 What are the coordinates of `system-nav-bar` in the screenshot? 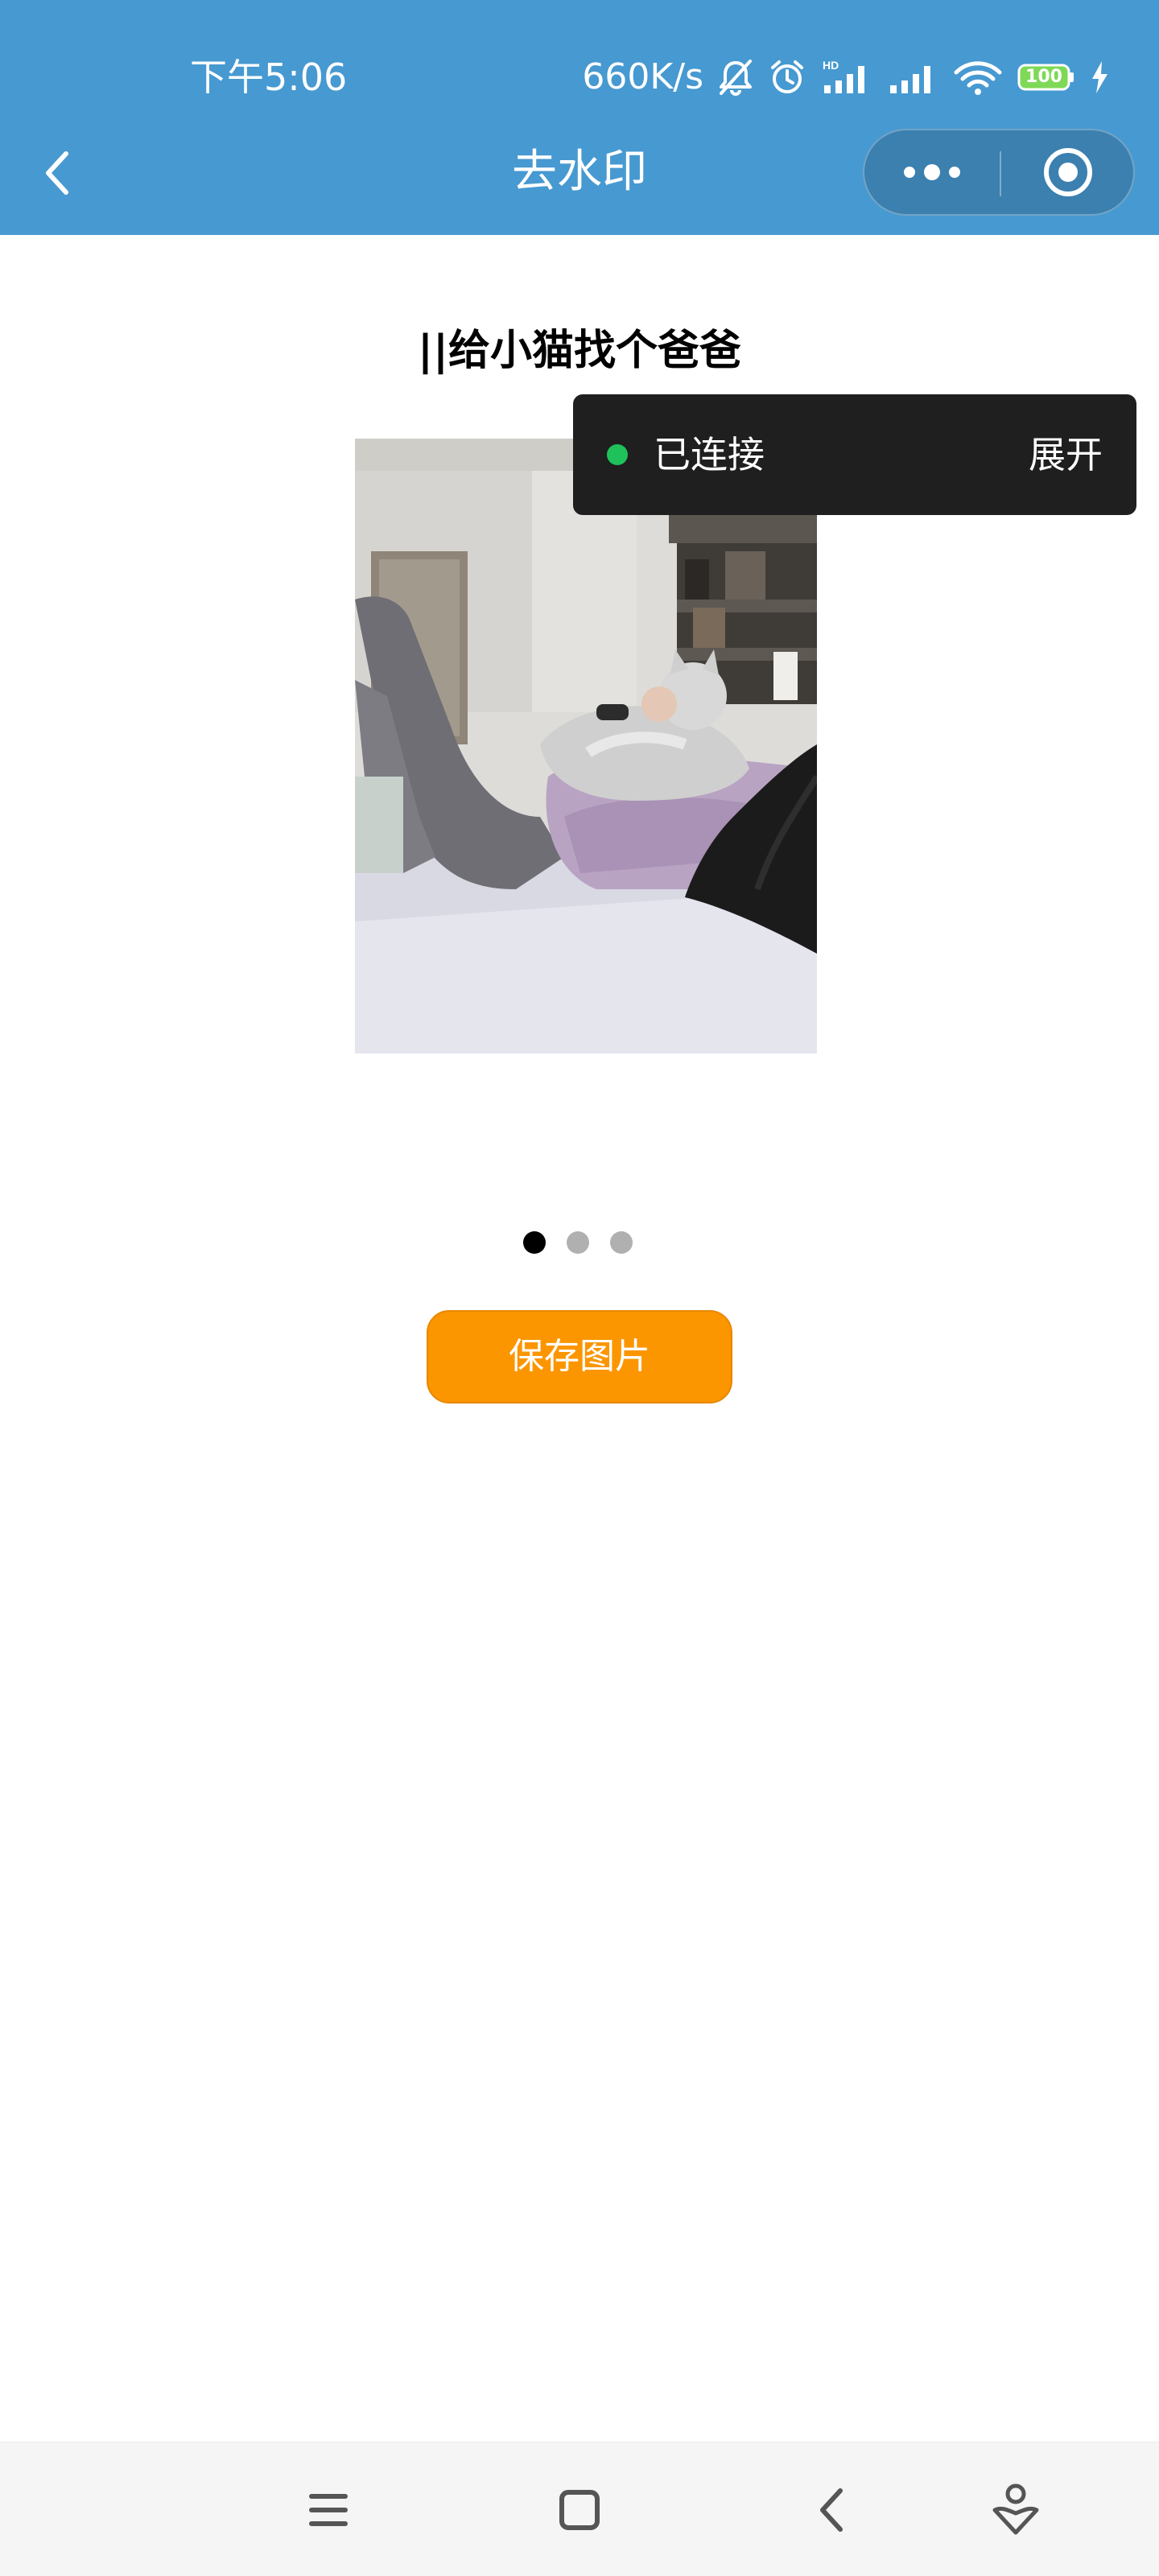 It's located at (579, 2509).